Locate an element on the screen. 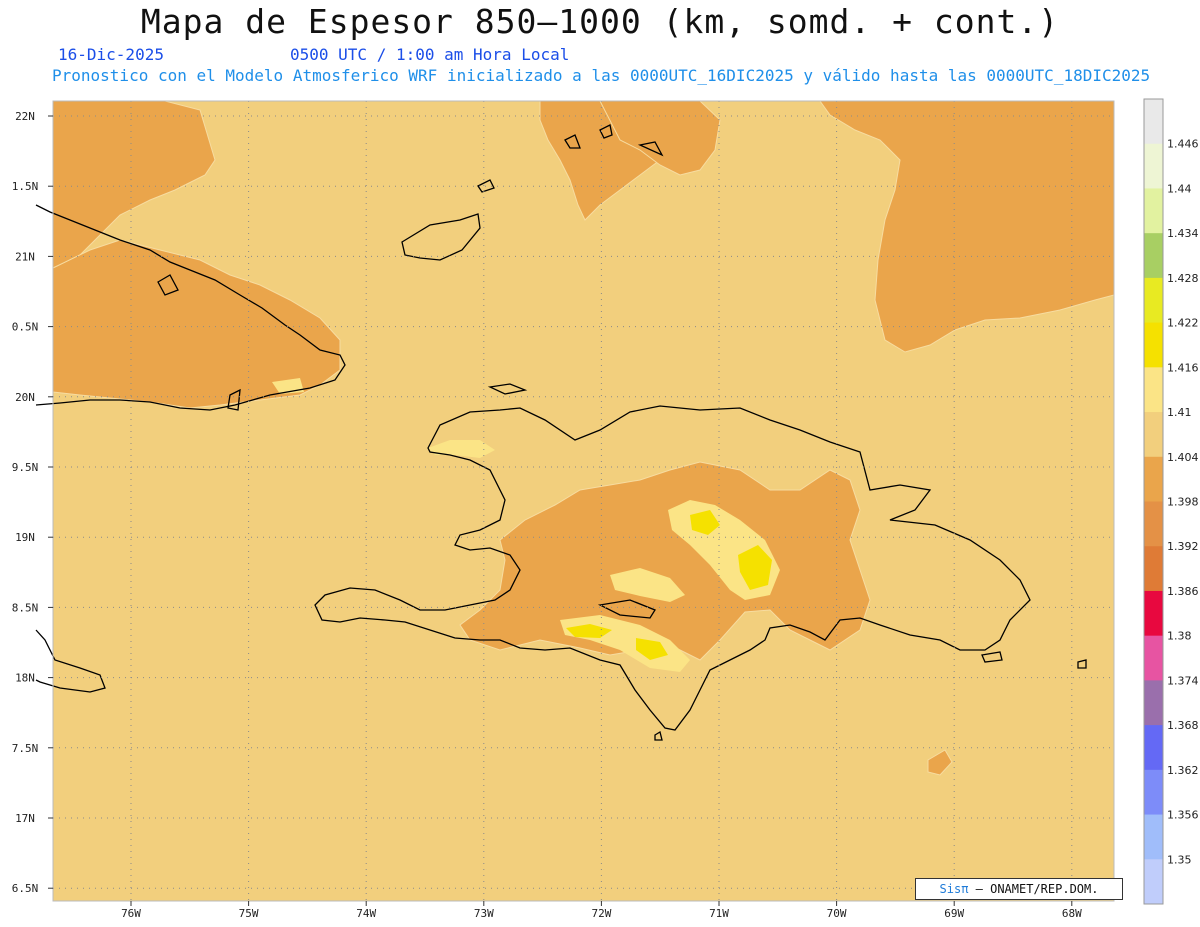 The height and width of the screenshot is (927, 1200). colorbar-label: 1.362 is located at coordinates (1183, 770).